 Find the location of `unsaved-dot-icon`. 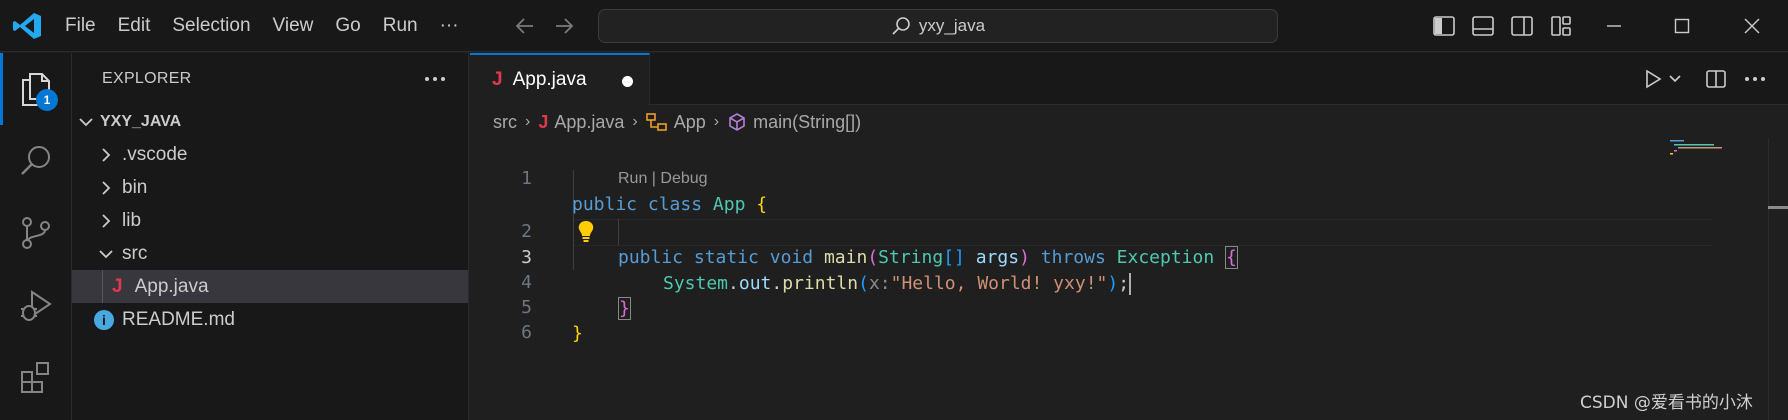

unsaved-dot-icon is located at coordinates (627, 81).